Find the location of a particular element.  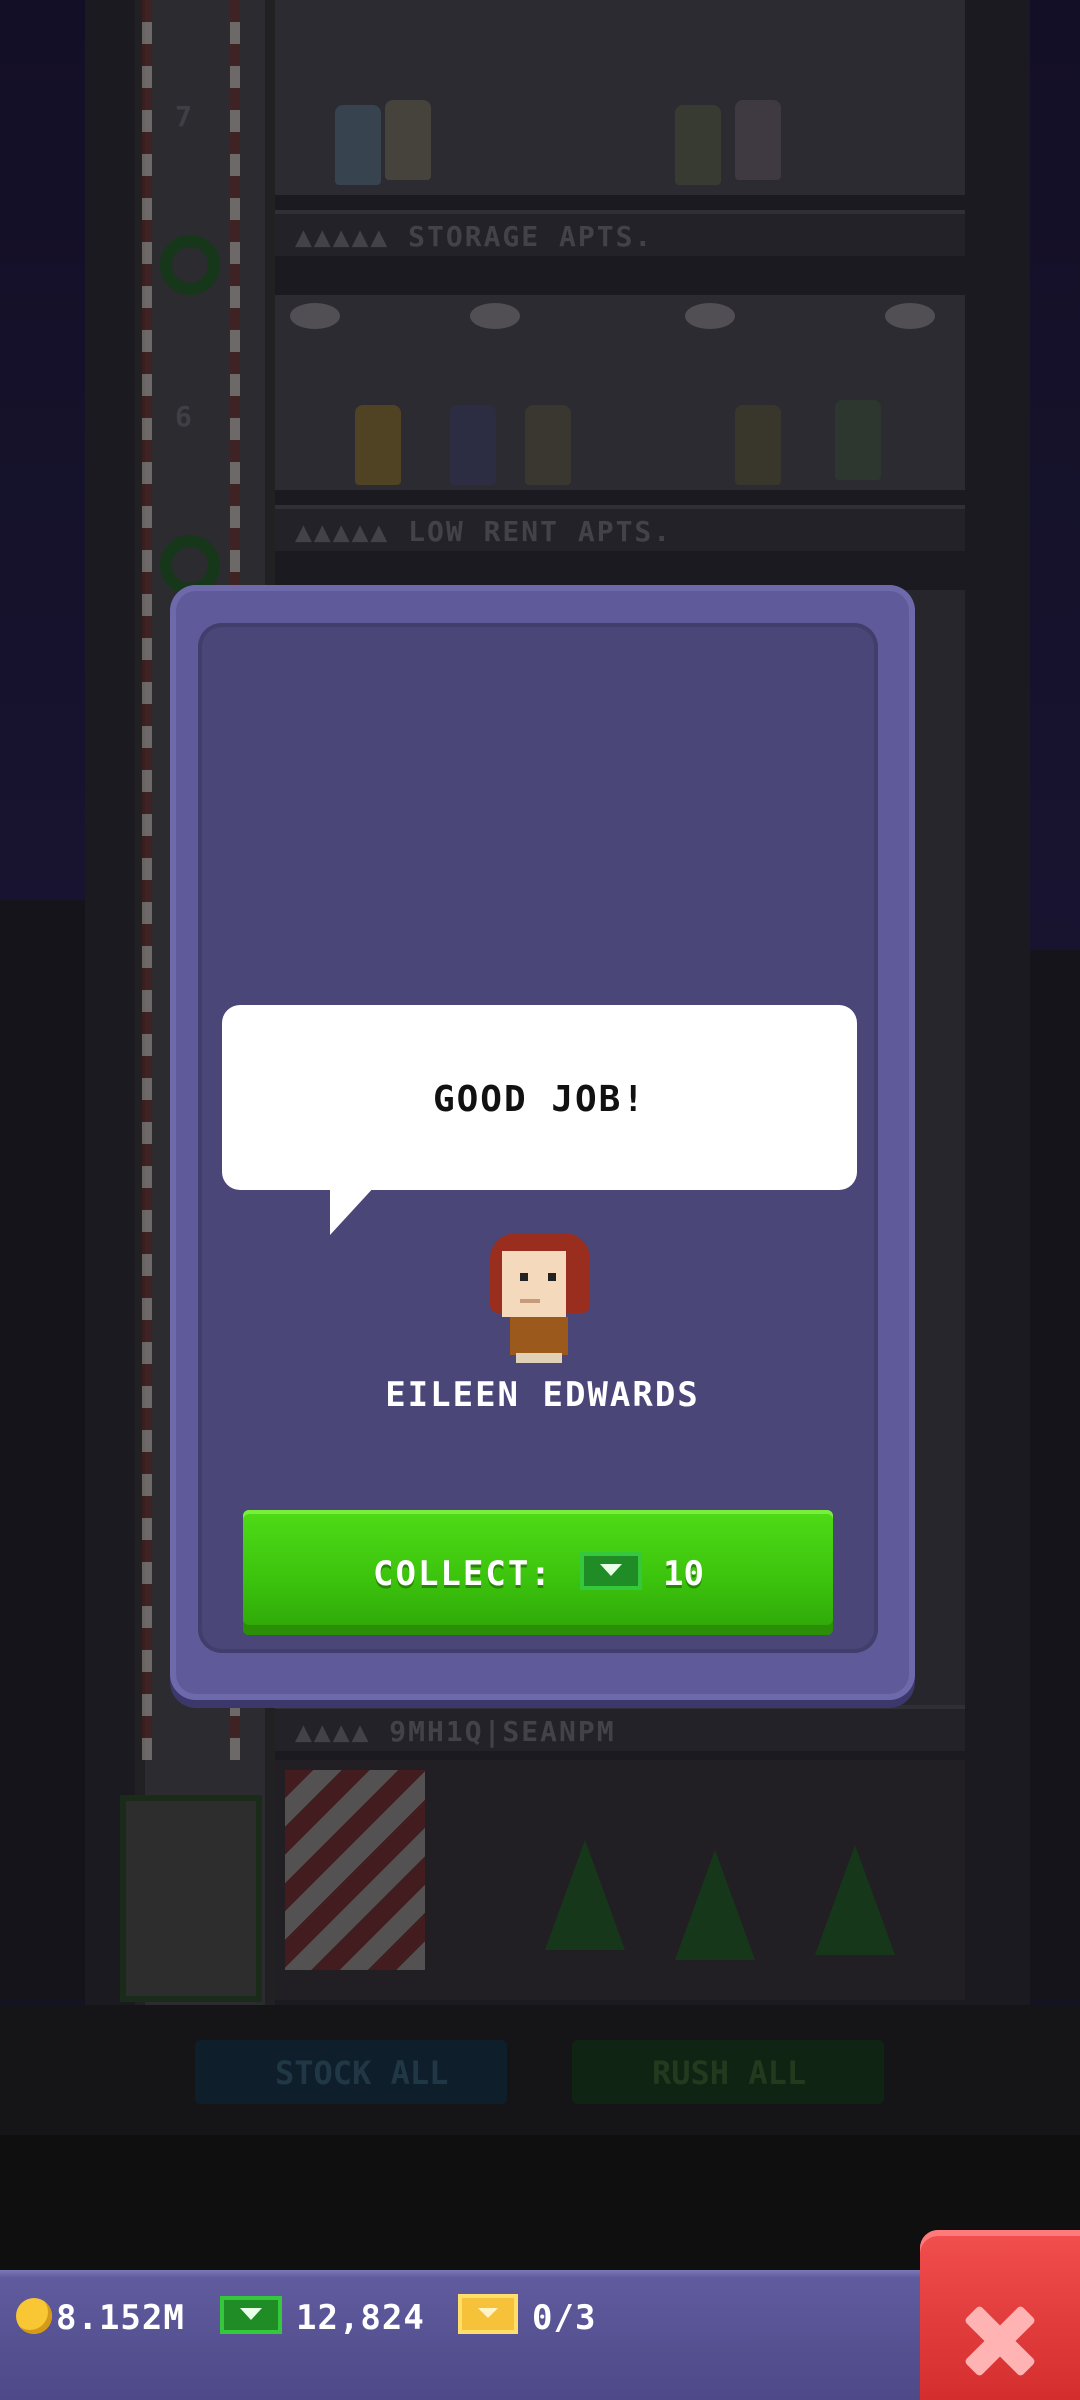

speech-text: GOOD JOB! is located at coordinates (539, 1099).